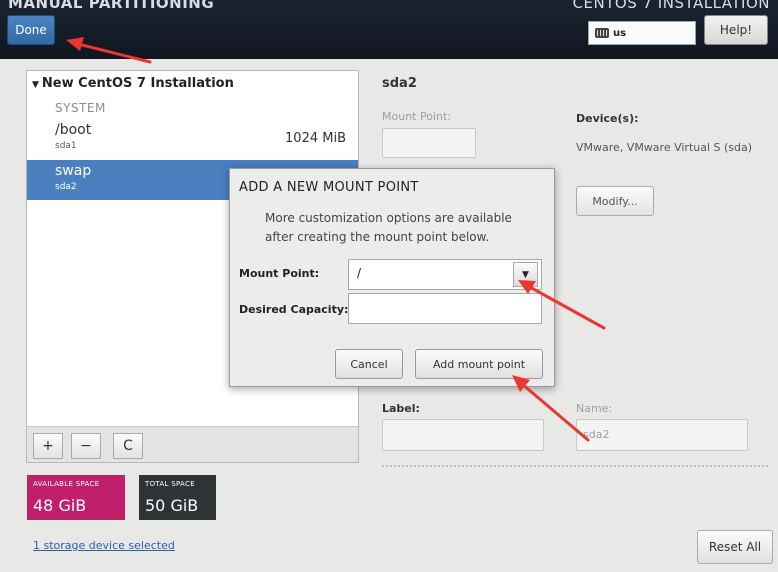 This screenshot has width=778, height=572. What do you see at coordinates (172, 505) in the screenshot?
I see `total-space-value: 50 GiB` at bounding box center [172, 505].